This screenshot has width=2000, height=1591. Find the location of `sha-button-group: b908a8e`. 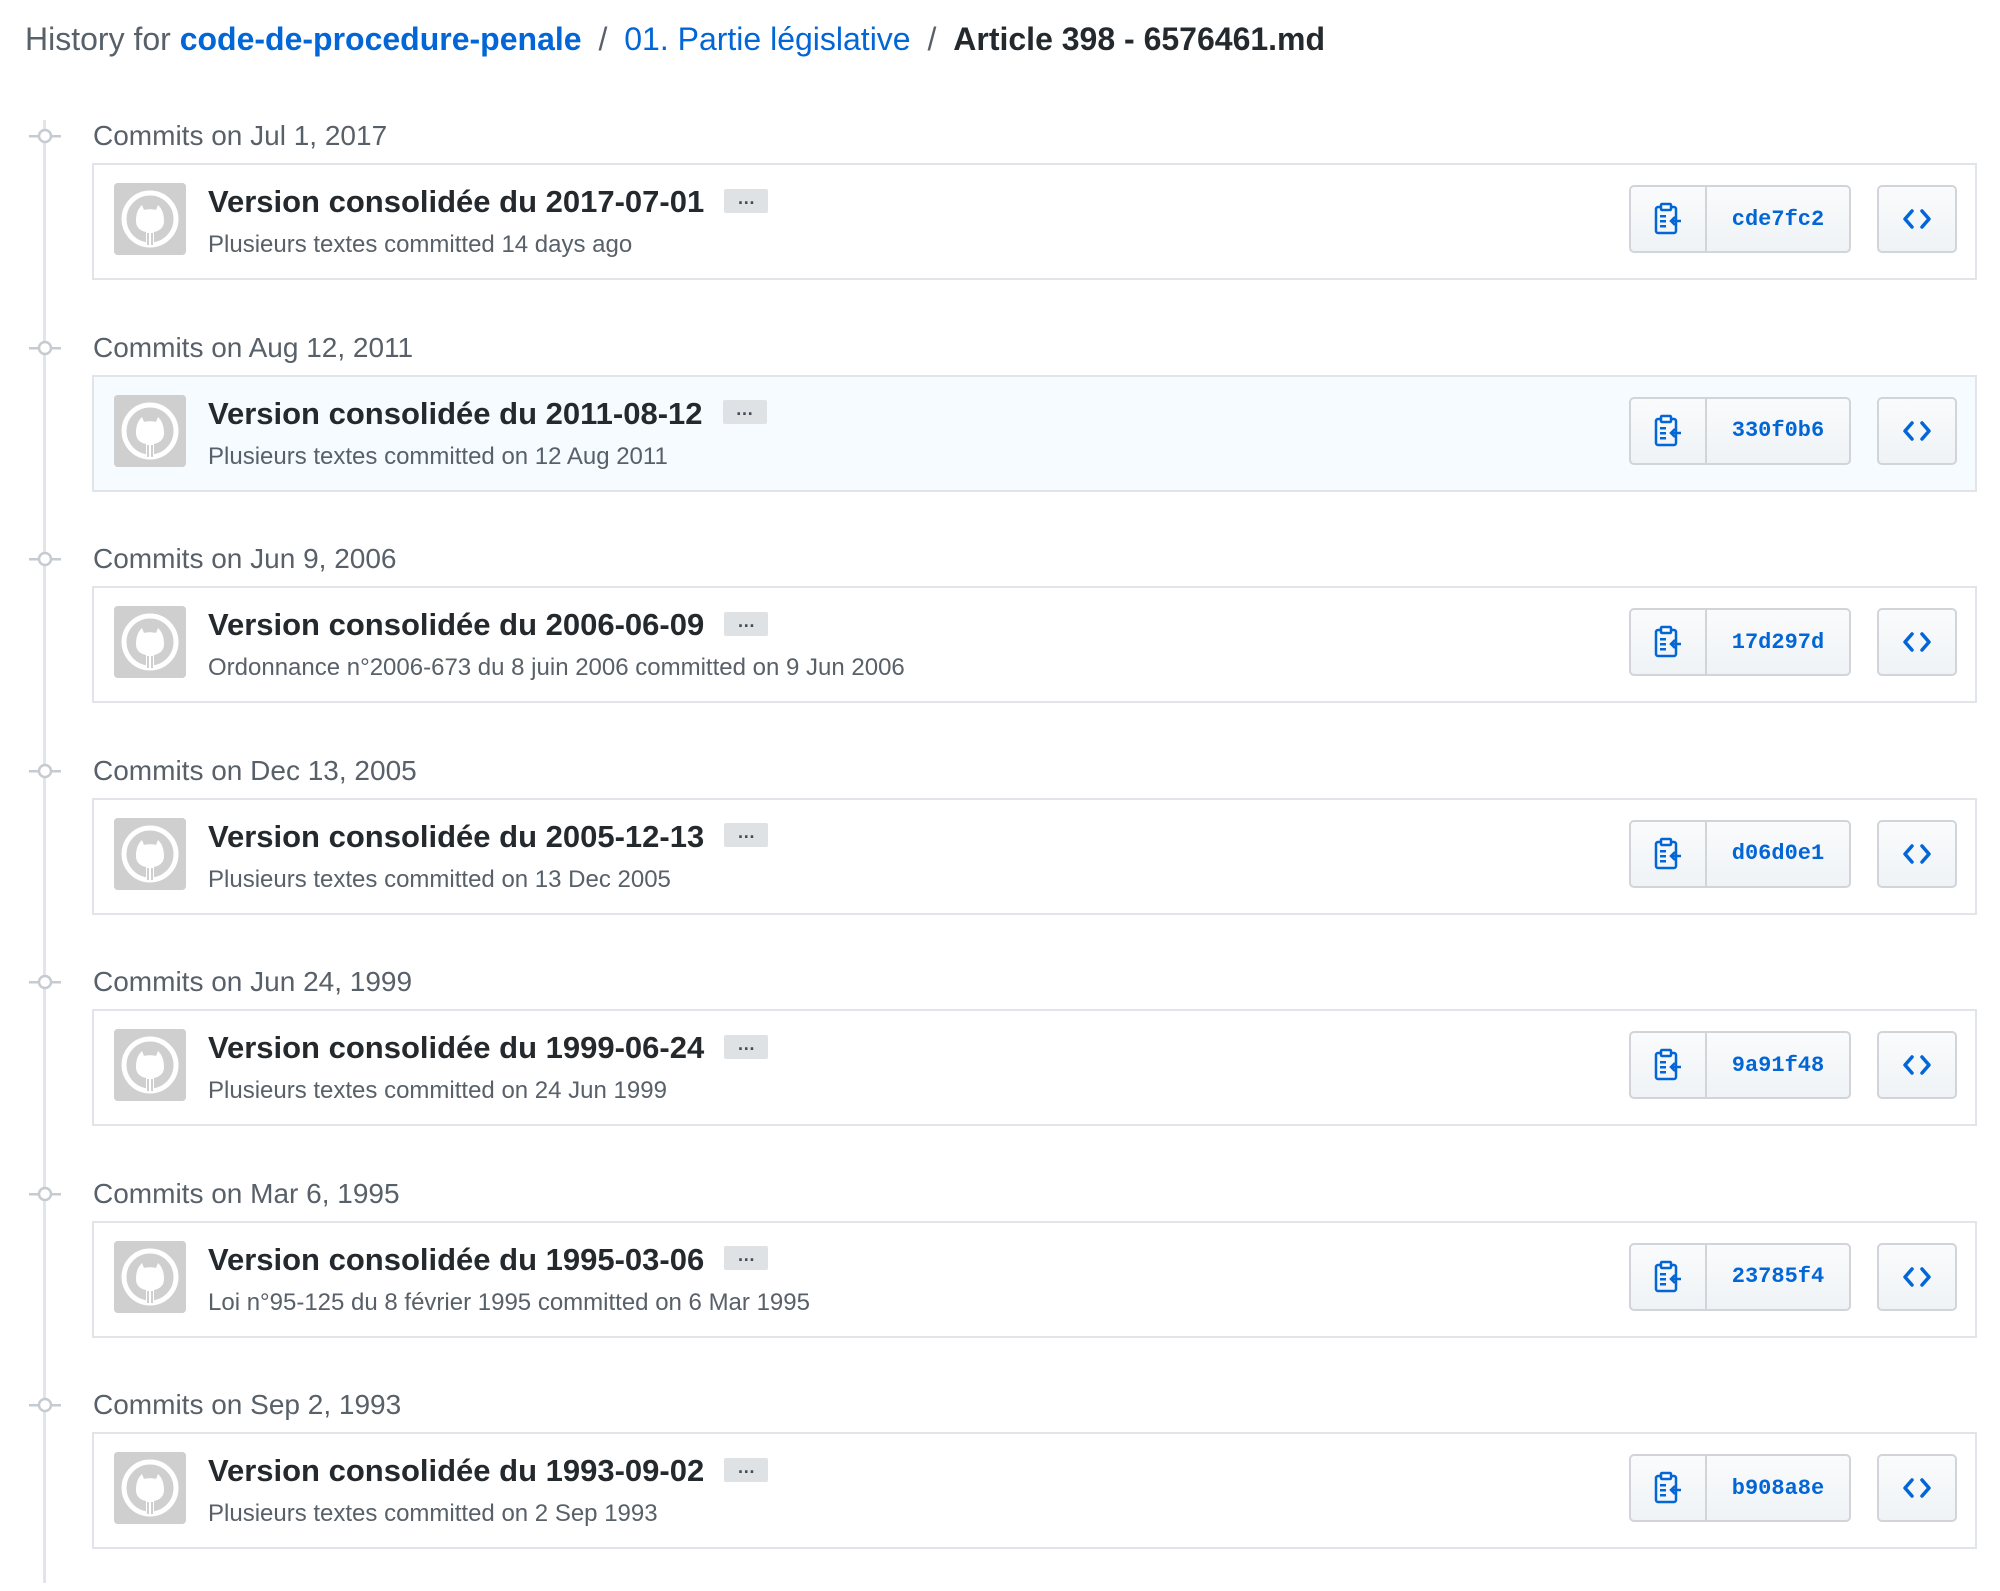

sha-button-group: b908a8e is located at coordinates (1740, 1488).